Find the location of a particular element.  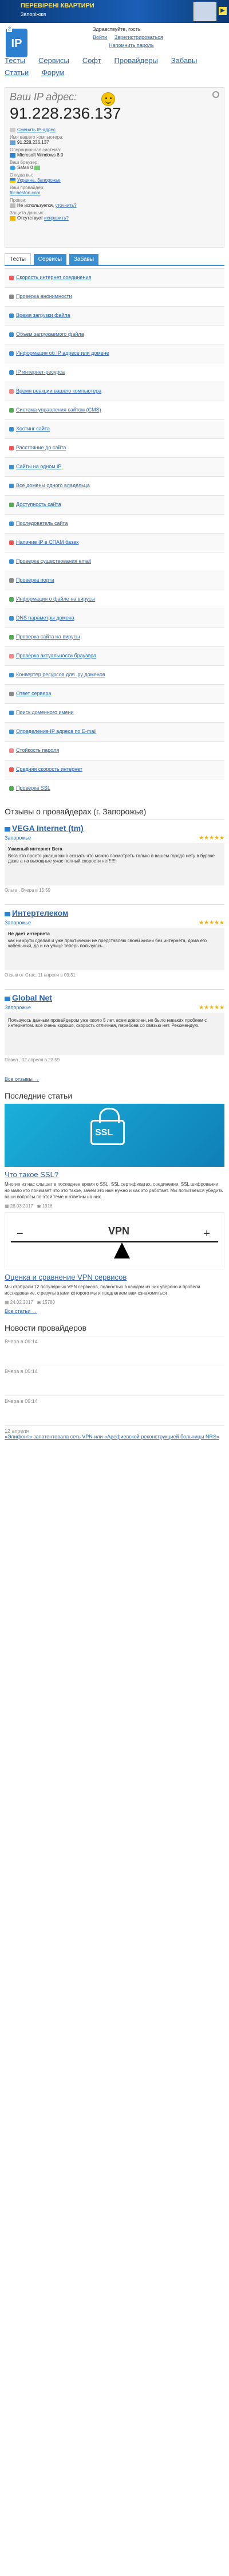

nav-fun: Забавы is located at coordinates (184, 60).